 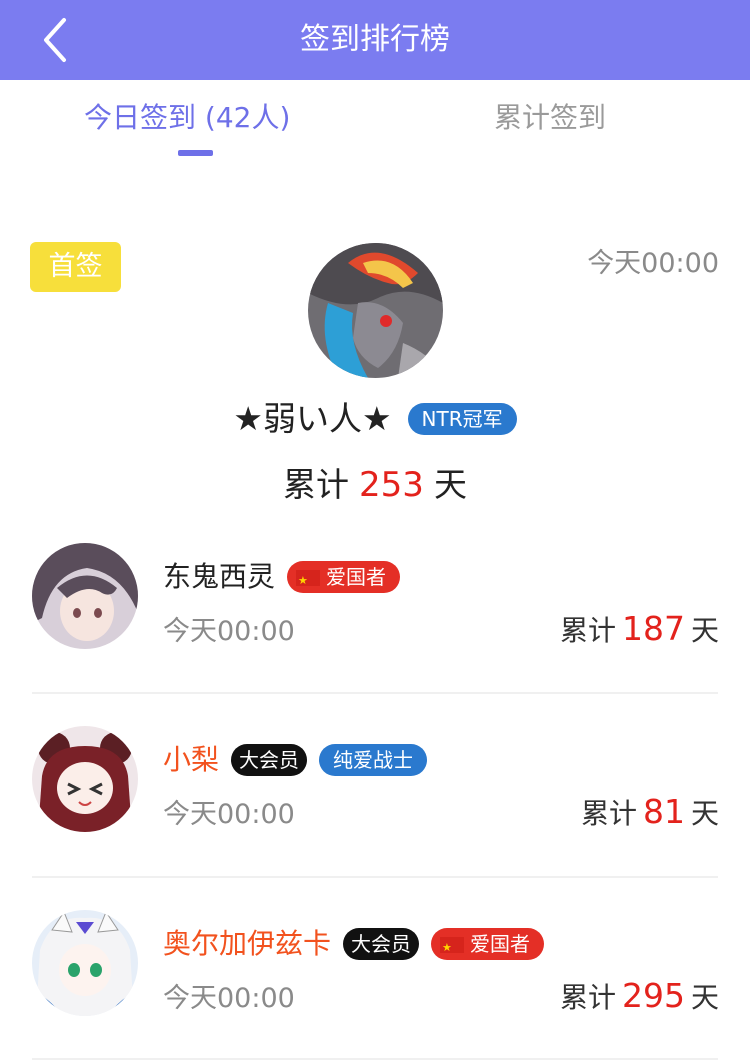 What do you see at coordinates (282, 577) in the screenshot?
I see `row-name-line: 东鬼西灵 爱国者` at bounding box center [282, 577].